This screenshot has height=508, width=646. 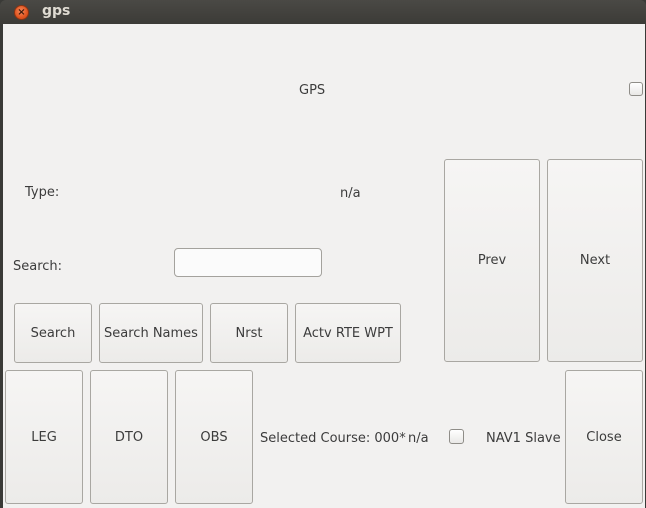 I want to click on search-button: Search, so click(x=53, y=333).